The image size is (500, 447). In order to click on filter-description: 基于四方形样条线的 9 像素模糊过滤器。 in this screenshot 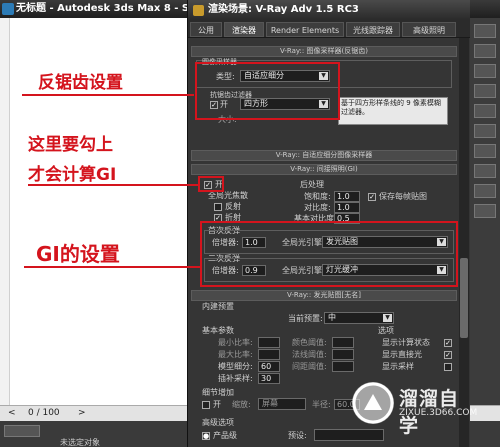, I will do `click(393, 111)`.